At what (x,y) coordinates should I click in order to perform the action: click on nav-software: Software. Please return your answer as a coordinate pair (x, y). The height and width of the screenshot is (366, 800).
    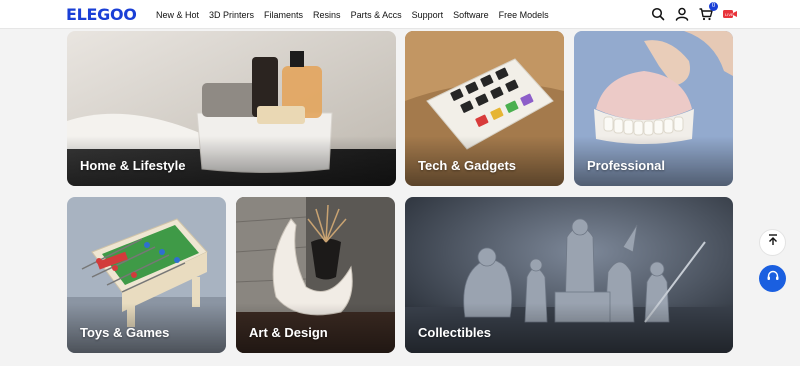
    Looking at the image, I should click on (471, 15).